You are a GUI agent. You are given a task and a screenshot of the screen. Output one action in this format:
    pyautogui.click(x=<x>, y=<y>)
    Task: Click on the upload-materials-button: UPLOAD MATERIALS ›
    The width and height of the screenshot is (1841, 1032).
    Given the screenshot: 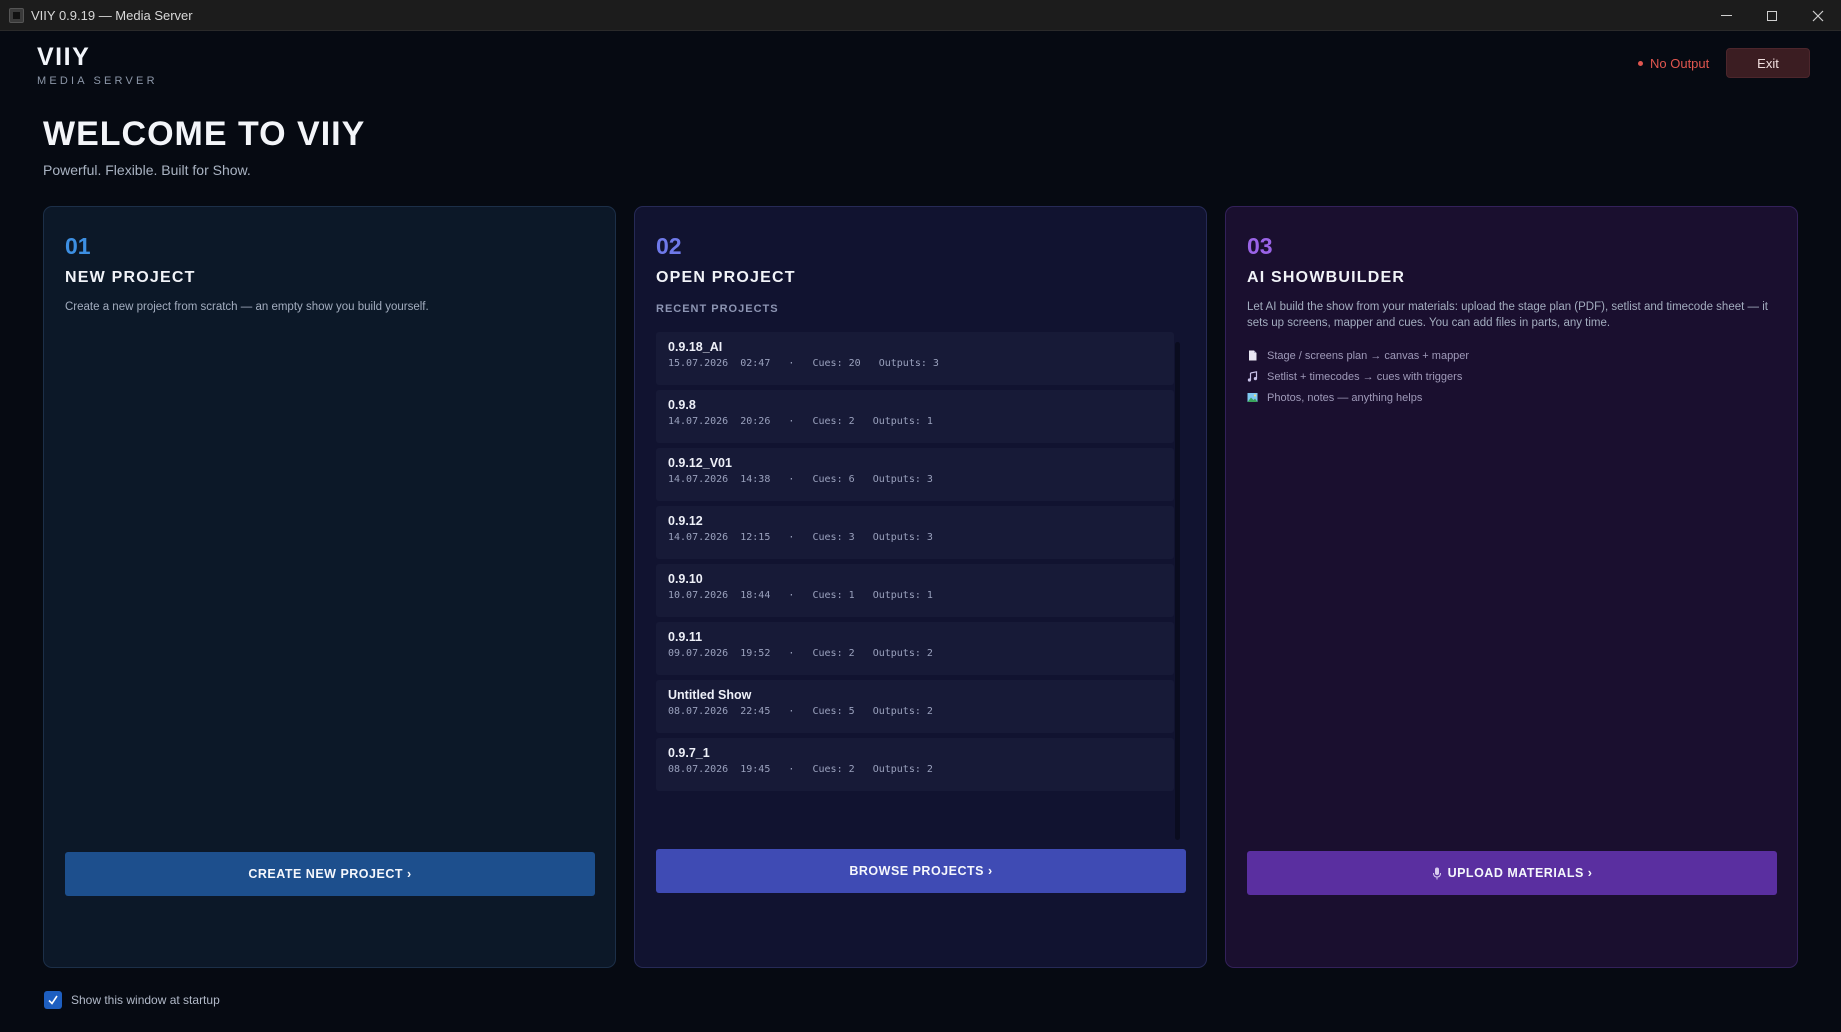 What is the action you would take?
    pyautogui.click(x=1512, y=873)
    